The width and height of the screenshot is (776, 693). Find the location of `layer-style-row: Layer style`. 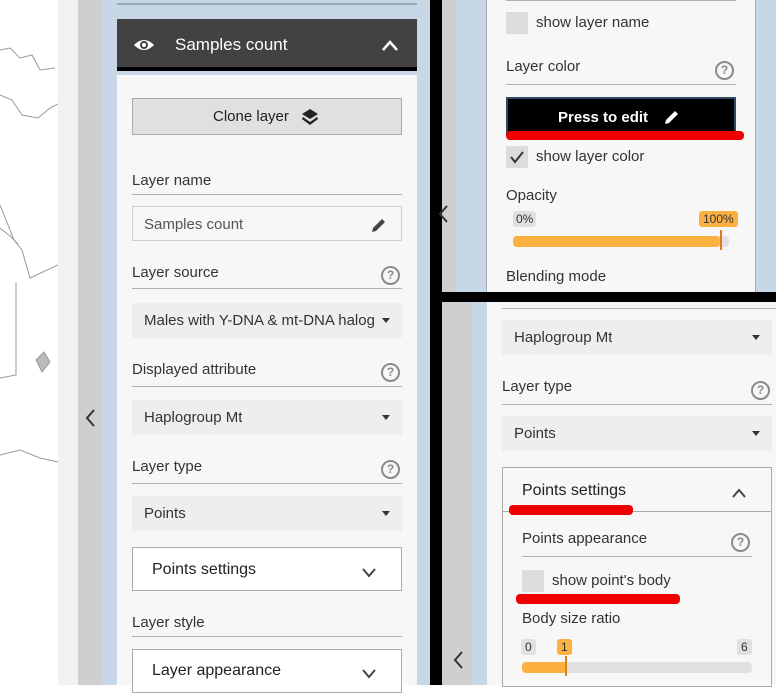

layer-style-row: Layer style is located at coordinates (267, 625).